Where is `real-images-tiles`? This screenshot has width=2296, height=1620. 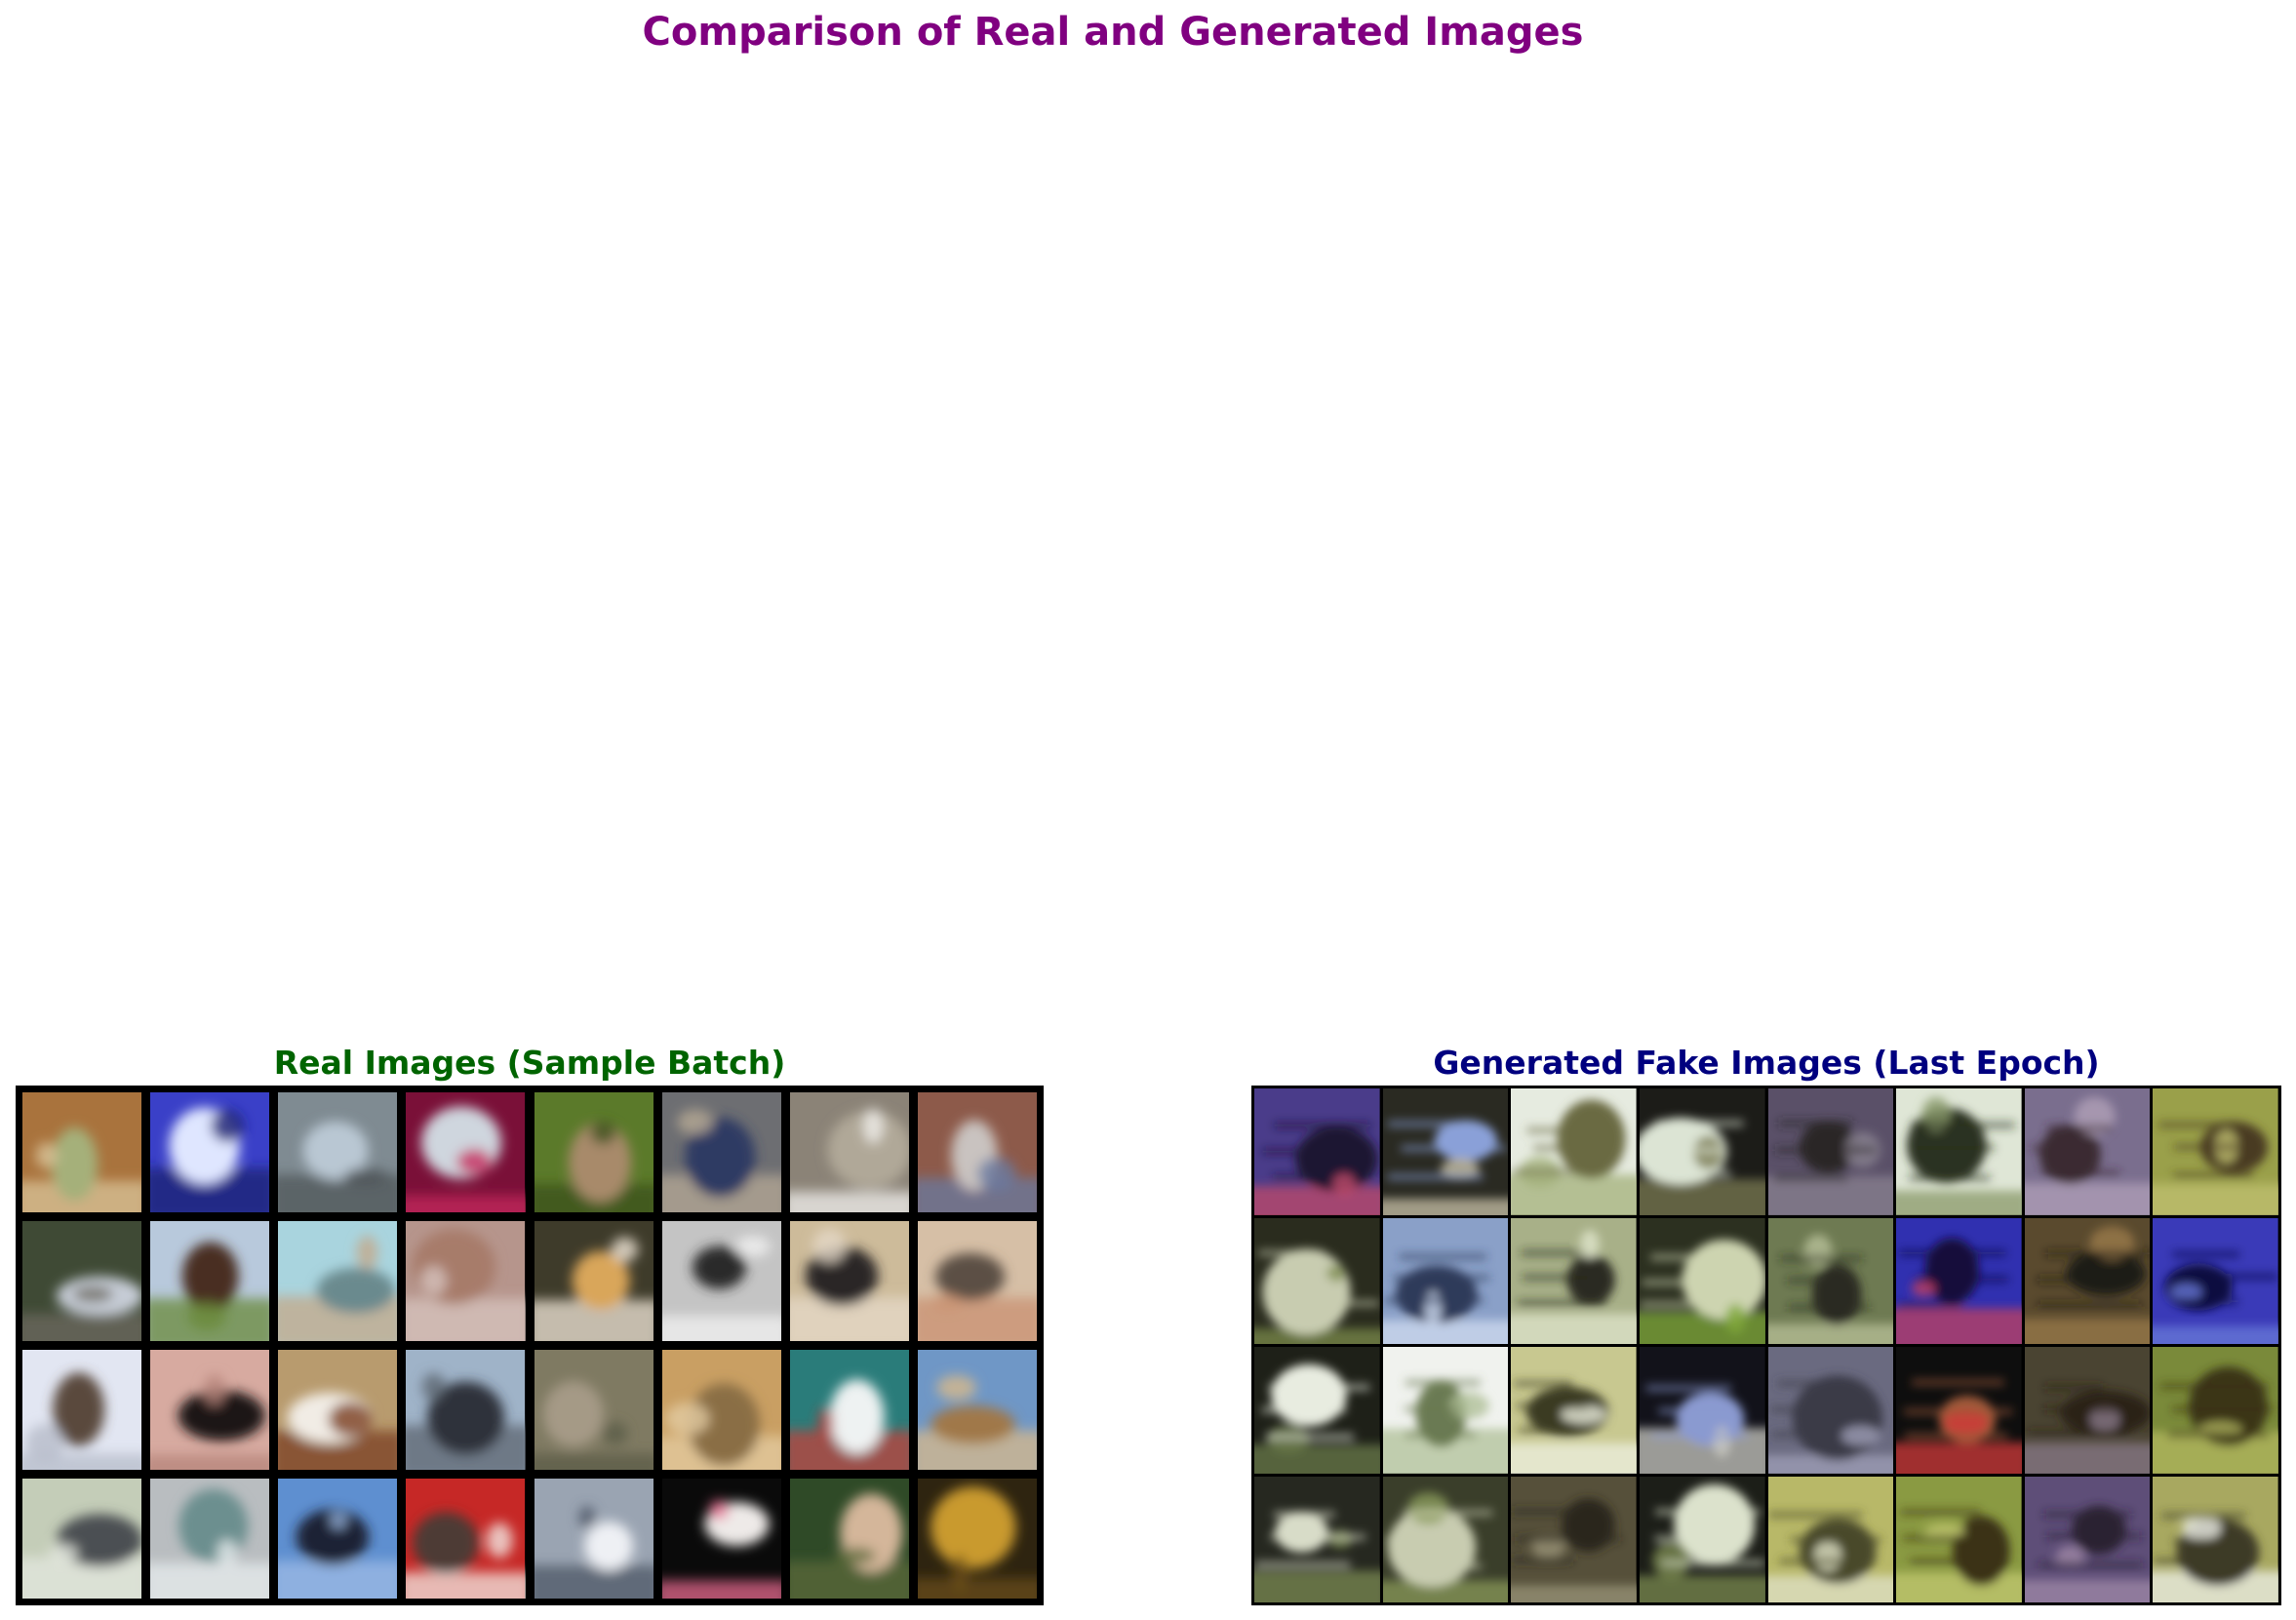
real-images-tiles is located at coordinates (529, 1345).